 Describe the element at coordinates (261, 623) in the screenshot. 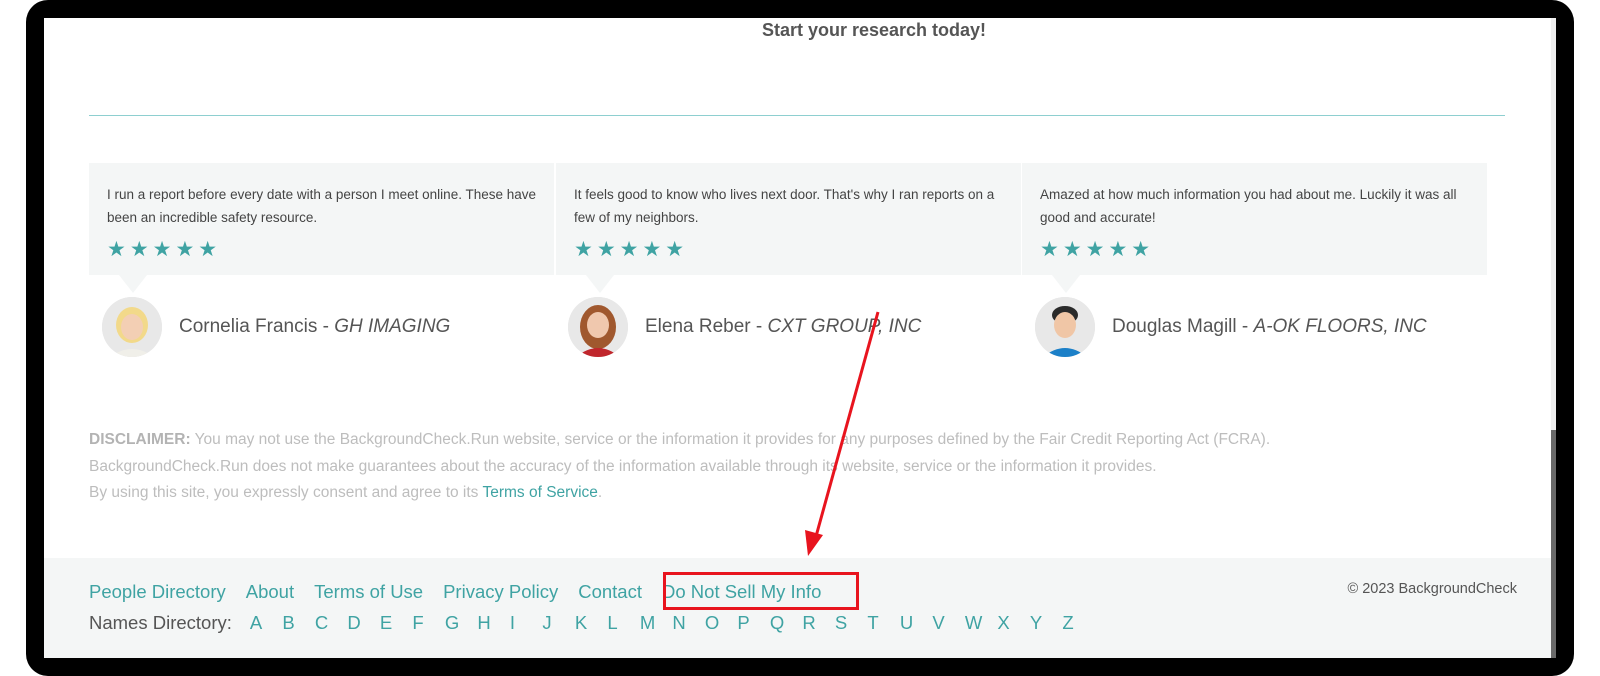

I see `letter-link-a: A` at that location.